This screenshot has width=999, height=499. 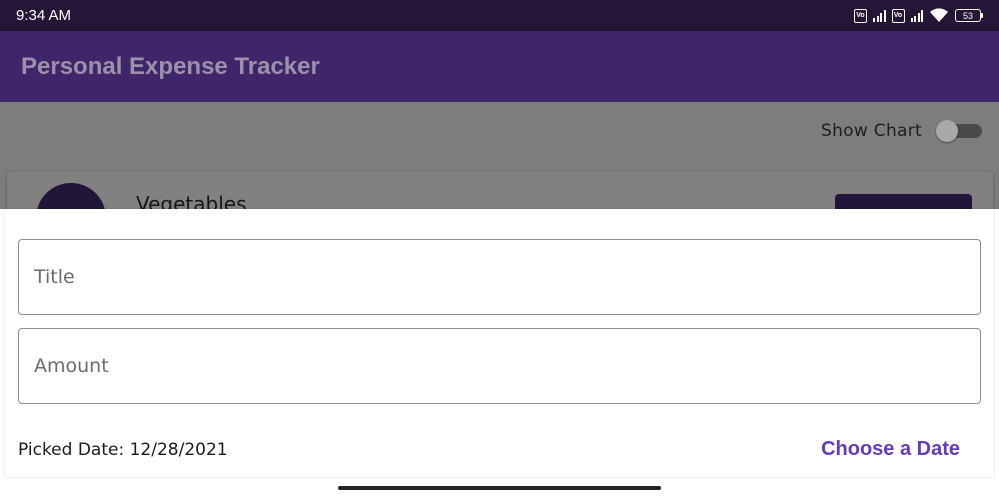 I want to click on show-chart-switch, so click(x=959, y=131).